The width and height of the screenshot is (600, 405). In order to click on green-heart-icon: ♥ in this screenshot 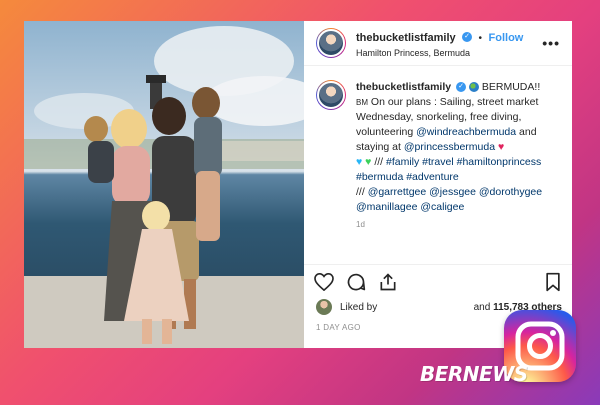, I will do `click(368, 162)`.